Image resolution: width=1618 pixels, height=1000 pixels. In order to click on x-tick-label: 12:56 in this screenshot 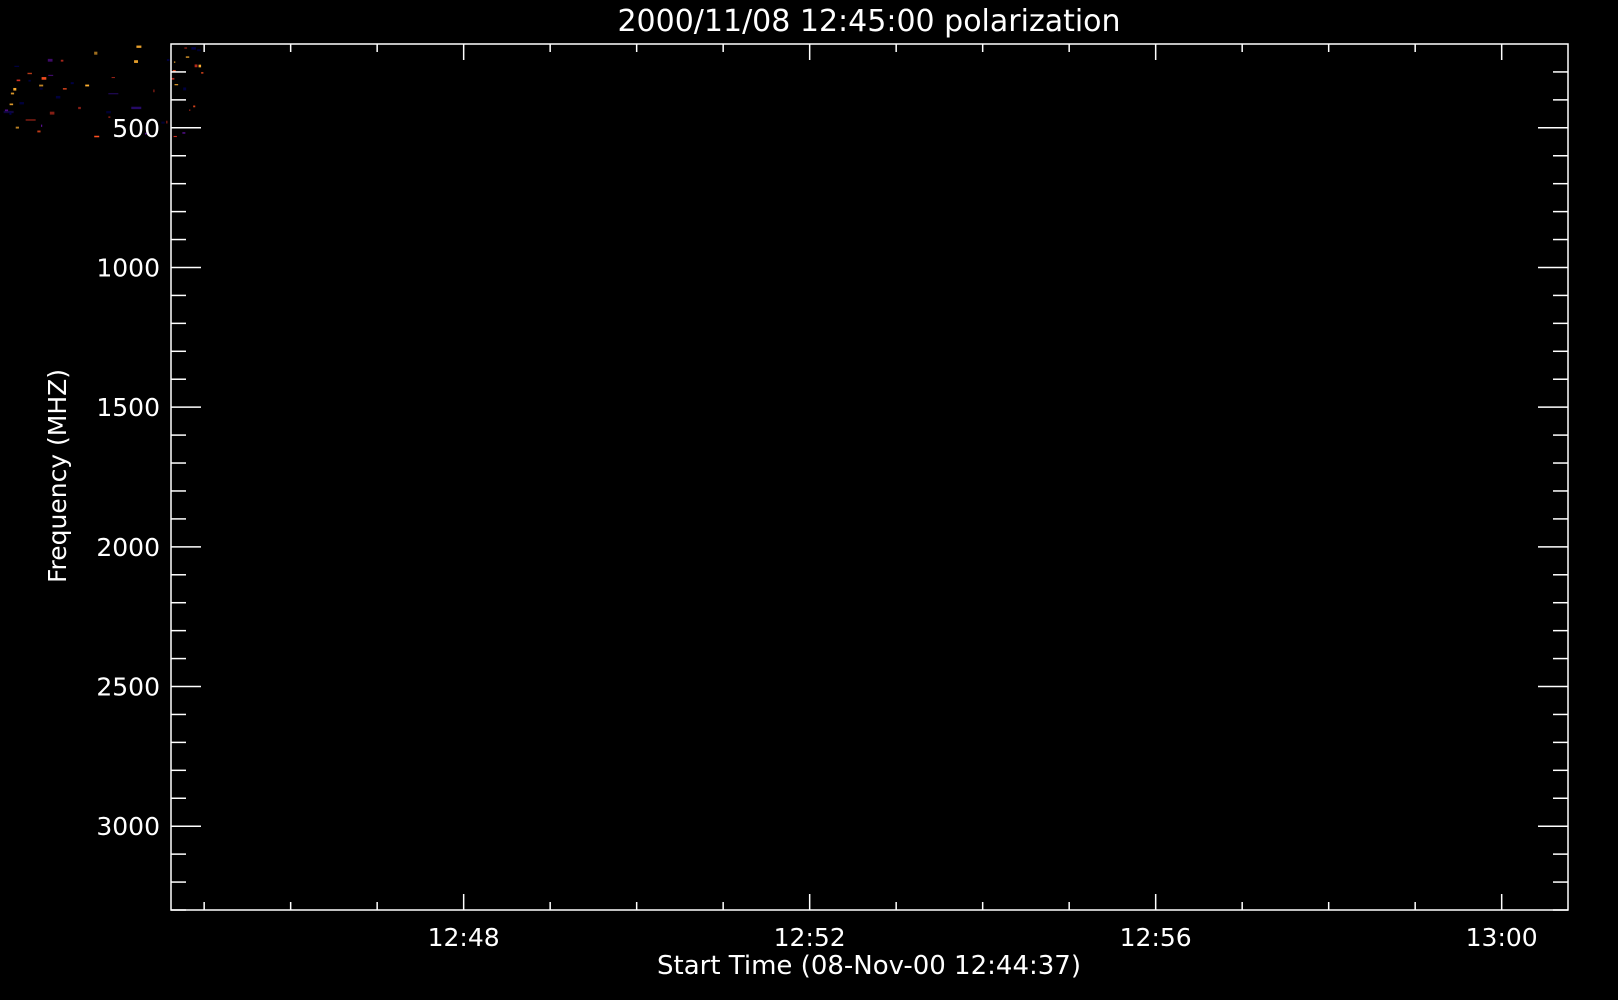, I will do `click(1156, 937)`.